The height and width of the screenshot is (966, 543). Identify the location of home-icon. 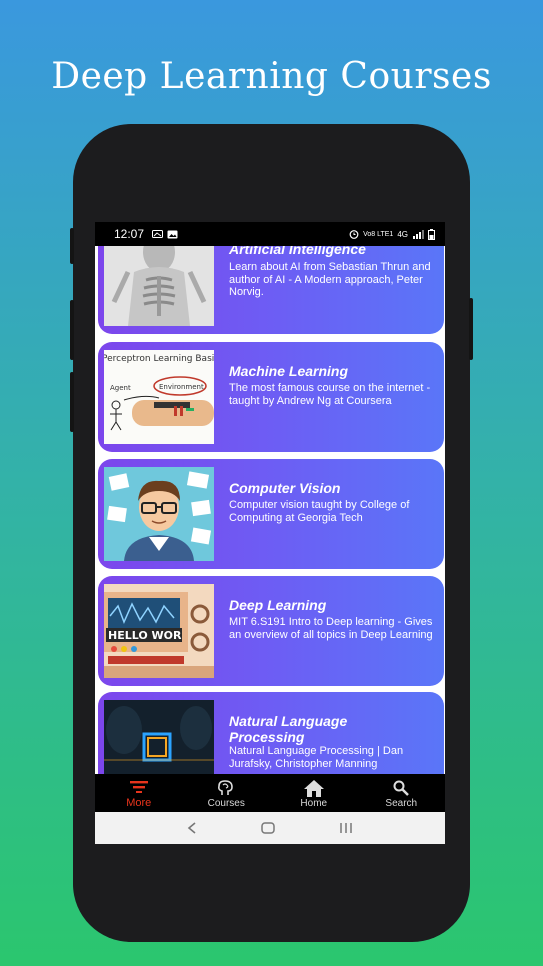
(313, 788).